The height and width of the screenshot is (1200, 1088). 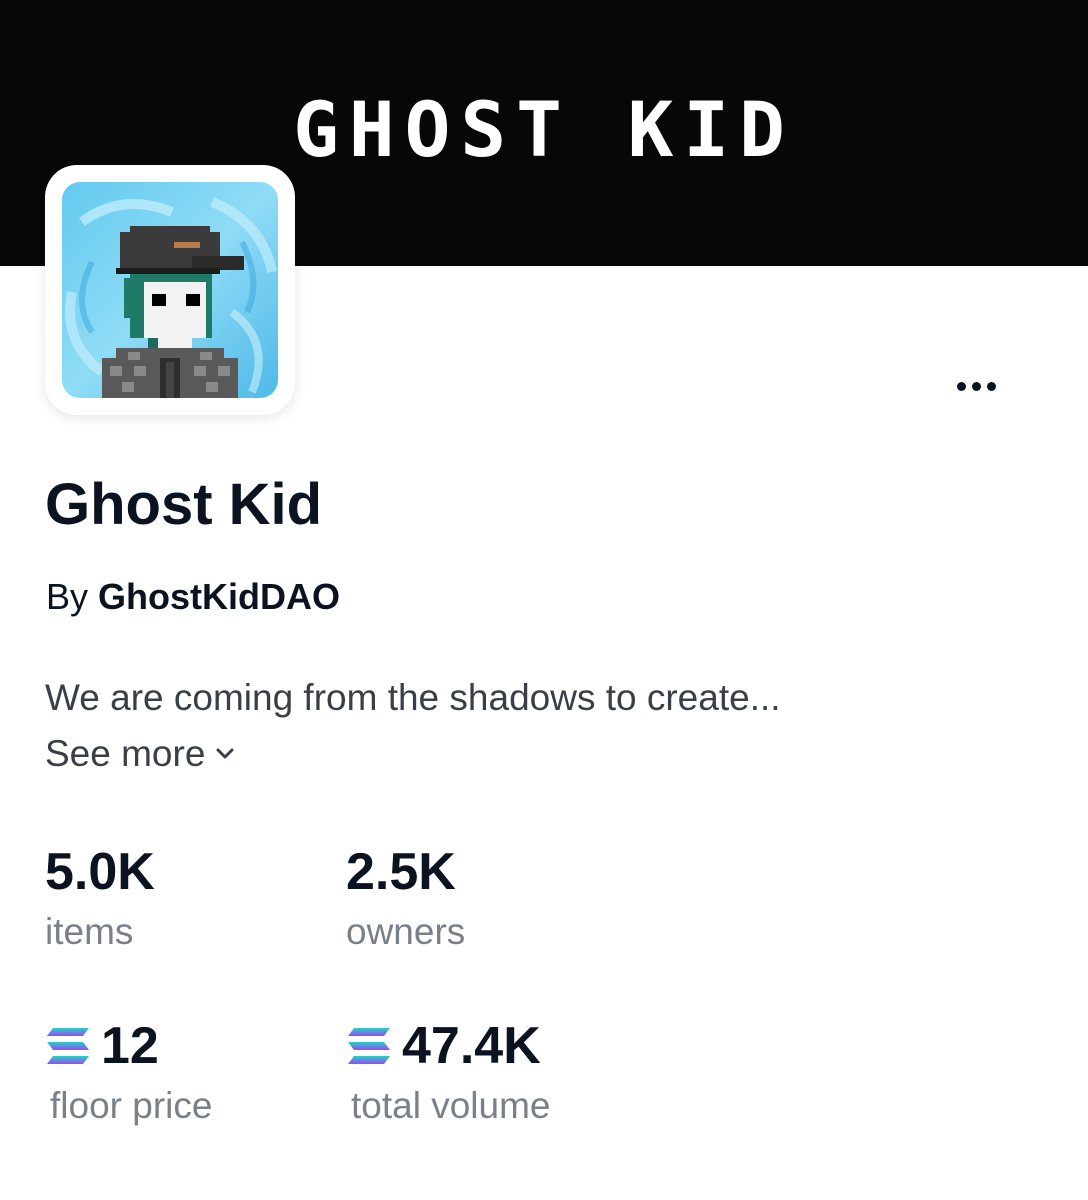 What do you see at coordinates (89, 931) in the screenshot?
I see `stat-items-label: items` at bounding box center [89, 931].